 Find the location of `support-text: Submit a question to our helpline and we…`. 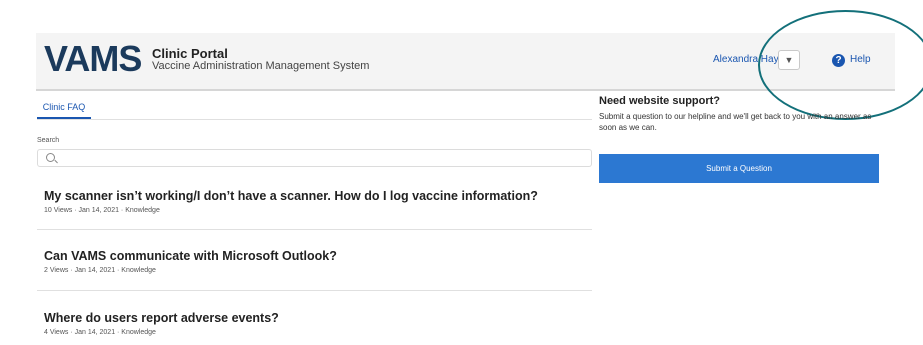

support-text: Submit a question to our helpline and we… is located at coordinates (735, 122).